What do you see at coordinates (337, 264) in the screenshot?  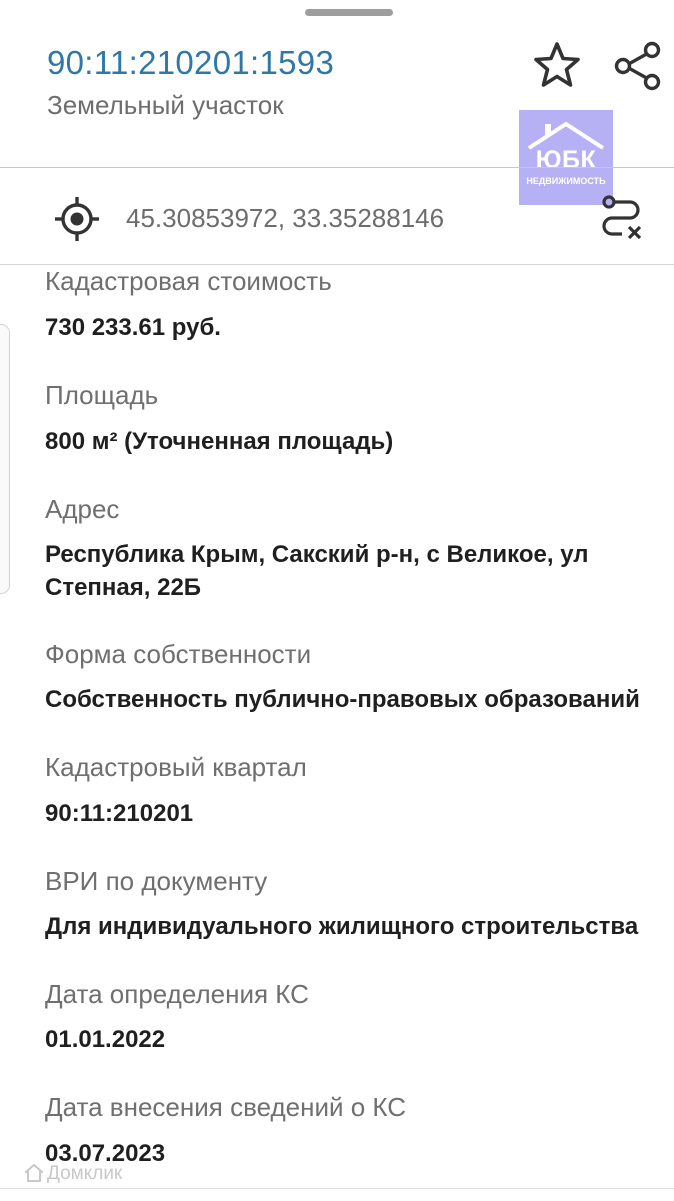 I see `location-divider` at bounding box center [337, 264].